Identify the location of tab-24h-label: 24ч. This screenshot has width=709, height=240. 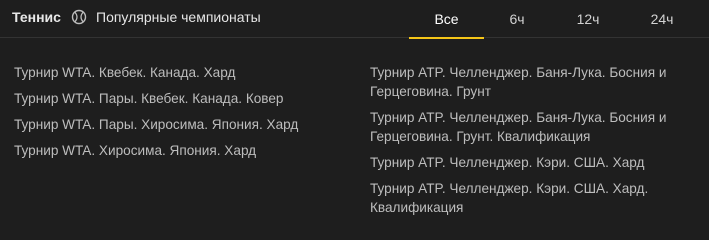
(662, 19).